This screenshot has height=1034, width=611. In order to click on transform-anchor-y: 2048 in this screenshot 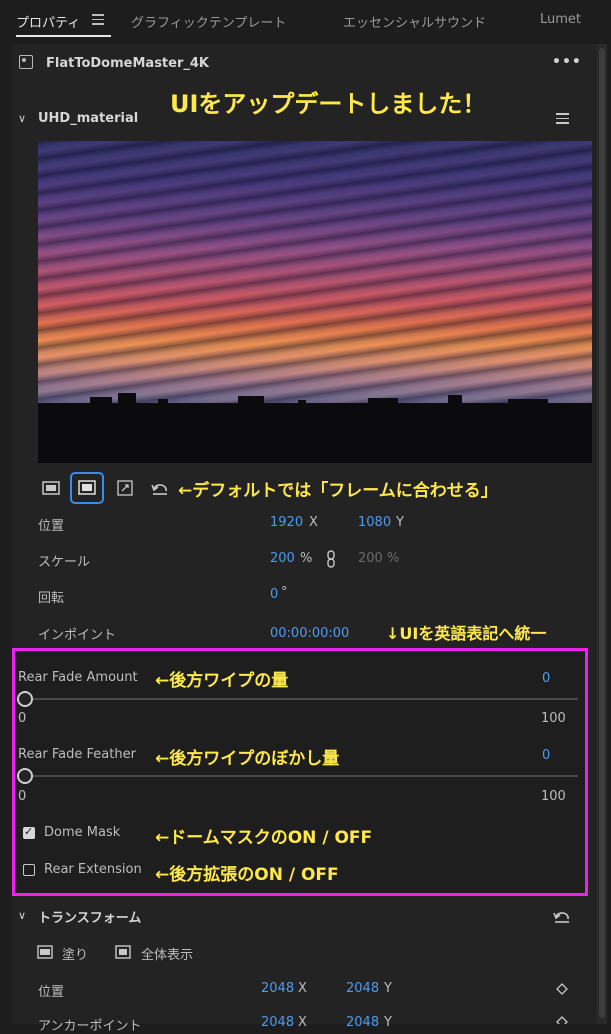, I will do `click(362, 1022)`.